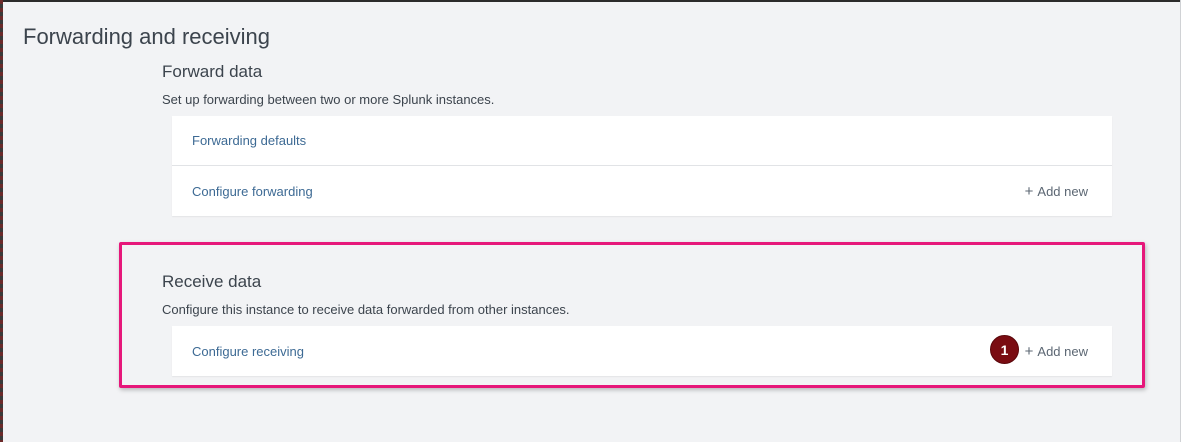 This screenshot has width=1181, height=442. Describe the element at coordinates (252, 191) in the screenshot. I see `configure-forwarding-link: Configure forwarding` at that location.